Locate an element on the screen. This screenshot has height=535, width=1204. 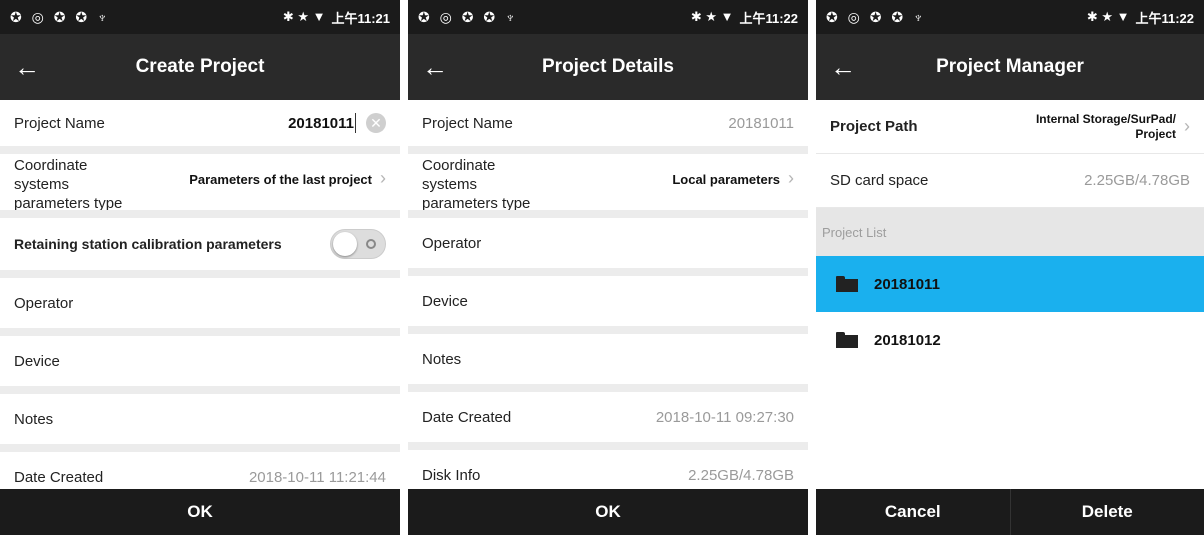
retain-calibration-row: Retaining station calibration parameters is located at coordinates (200, 244).